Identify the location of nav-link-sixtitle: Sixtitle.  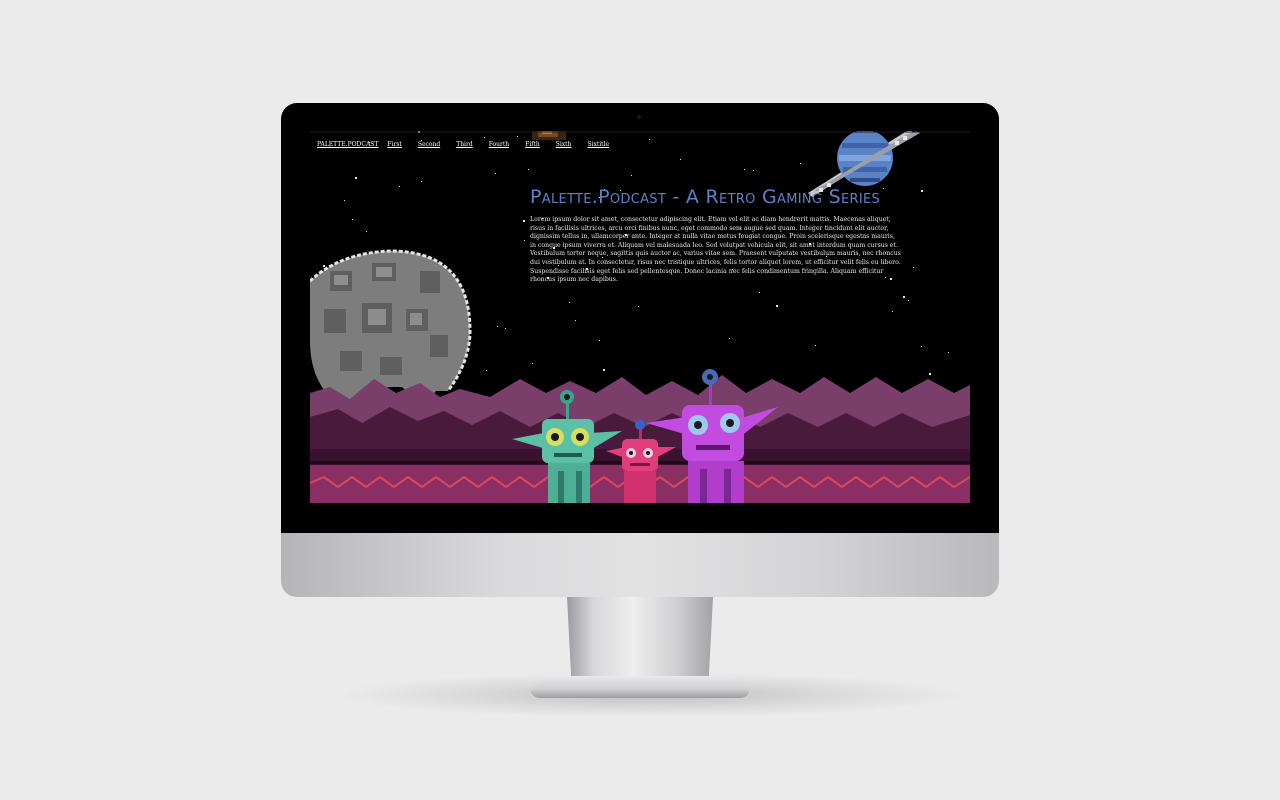
(598, 144).